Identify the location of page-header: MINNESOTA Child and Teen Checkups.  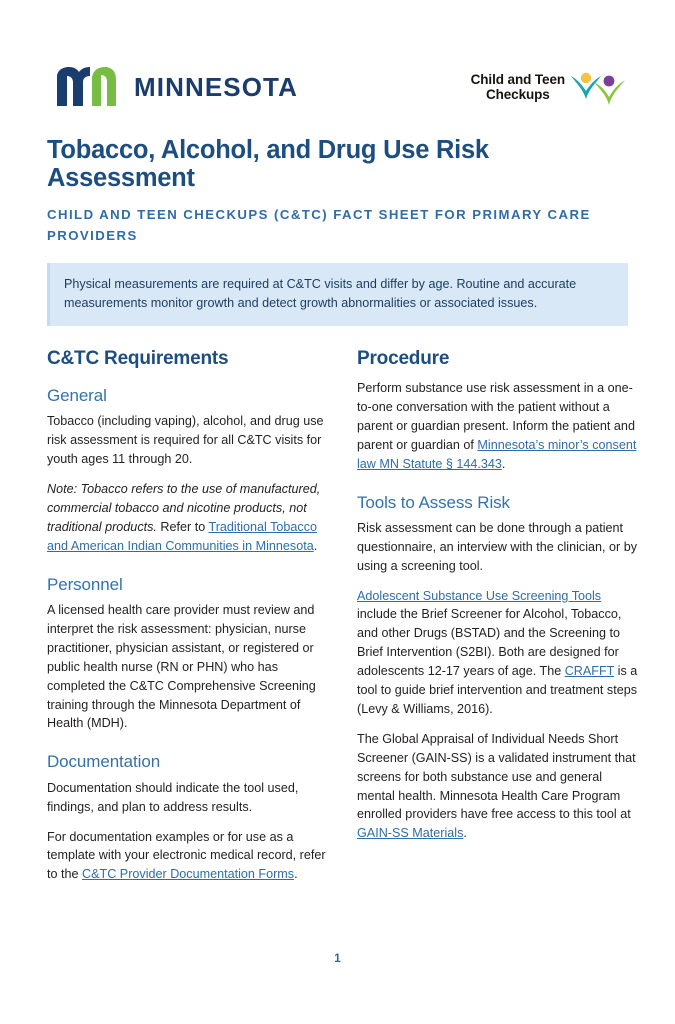
(337, 59).